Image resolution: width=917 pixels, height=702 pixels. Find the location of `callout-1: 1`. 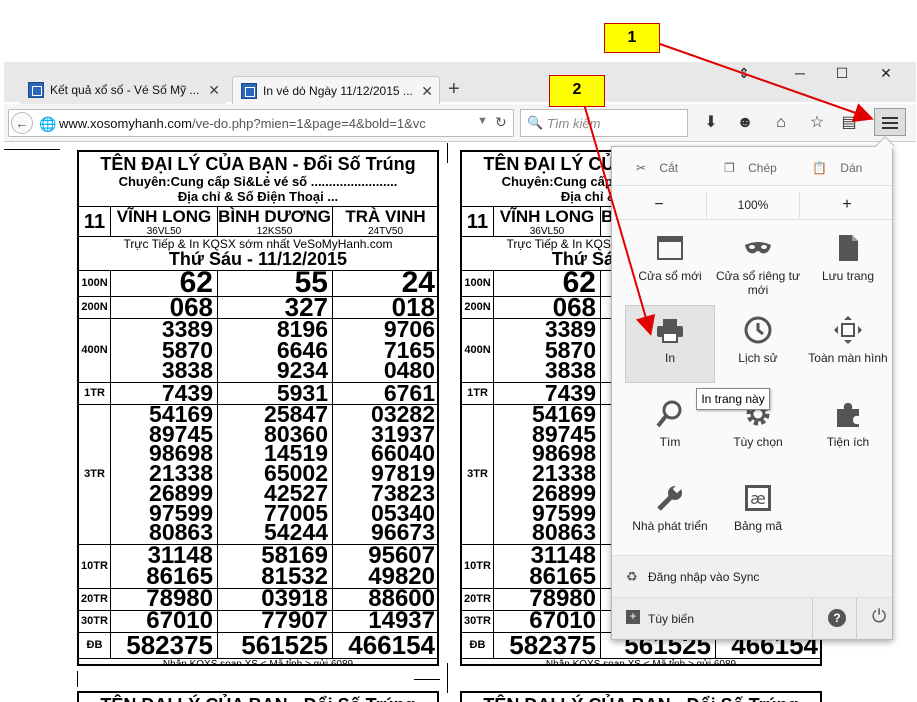

callout-1: 1 is located at coordinates (632, 38).